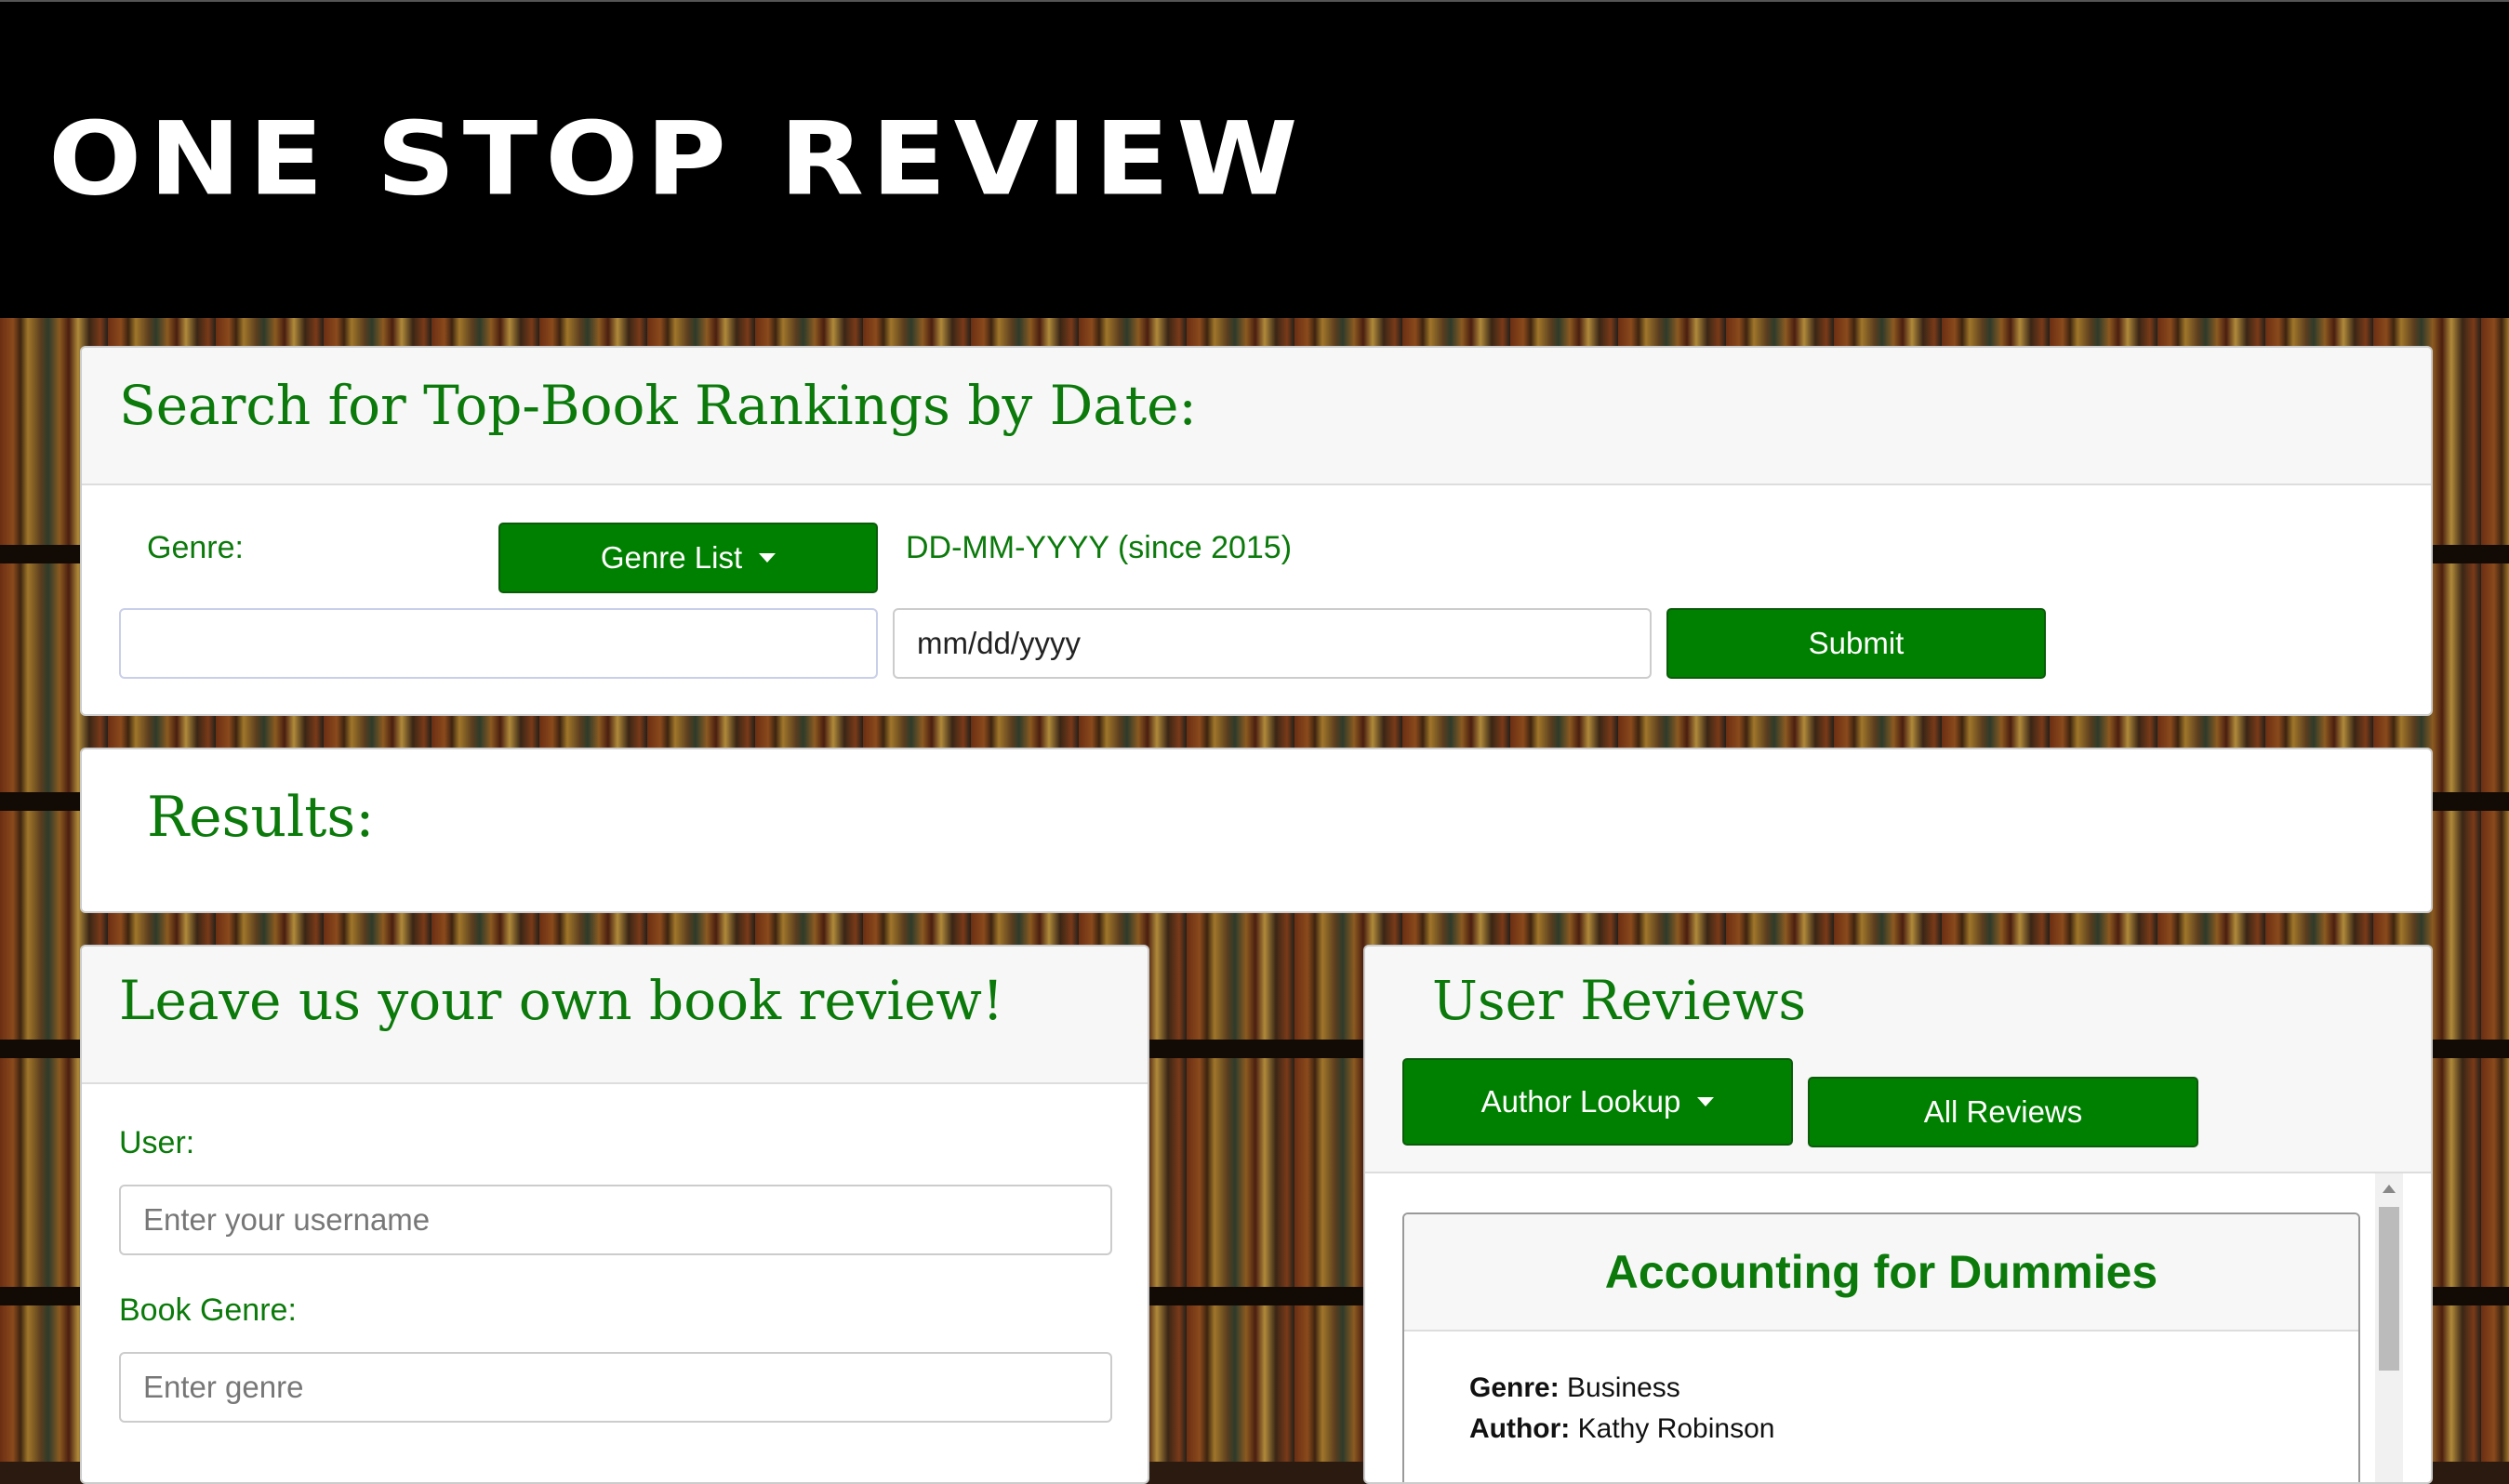 This screenshot has width=2509, height=1484. Describe the element at coordinates (1256, 830) in the screenshot. I see `results-card: Results:` at that location.